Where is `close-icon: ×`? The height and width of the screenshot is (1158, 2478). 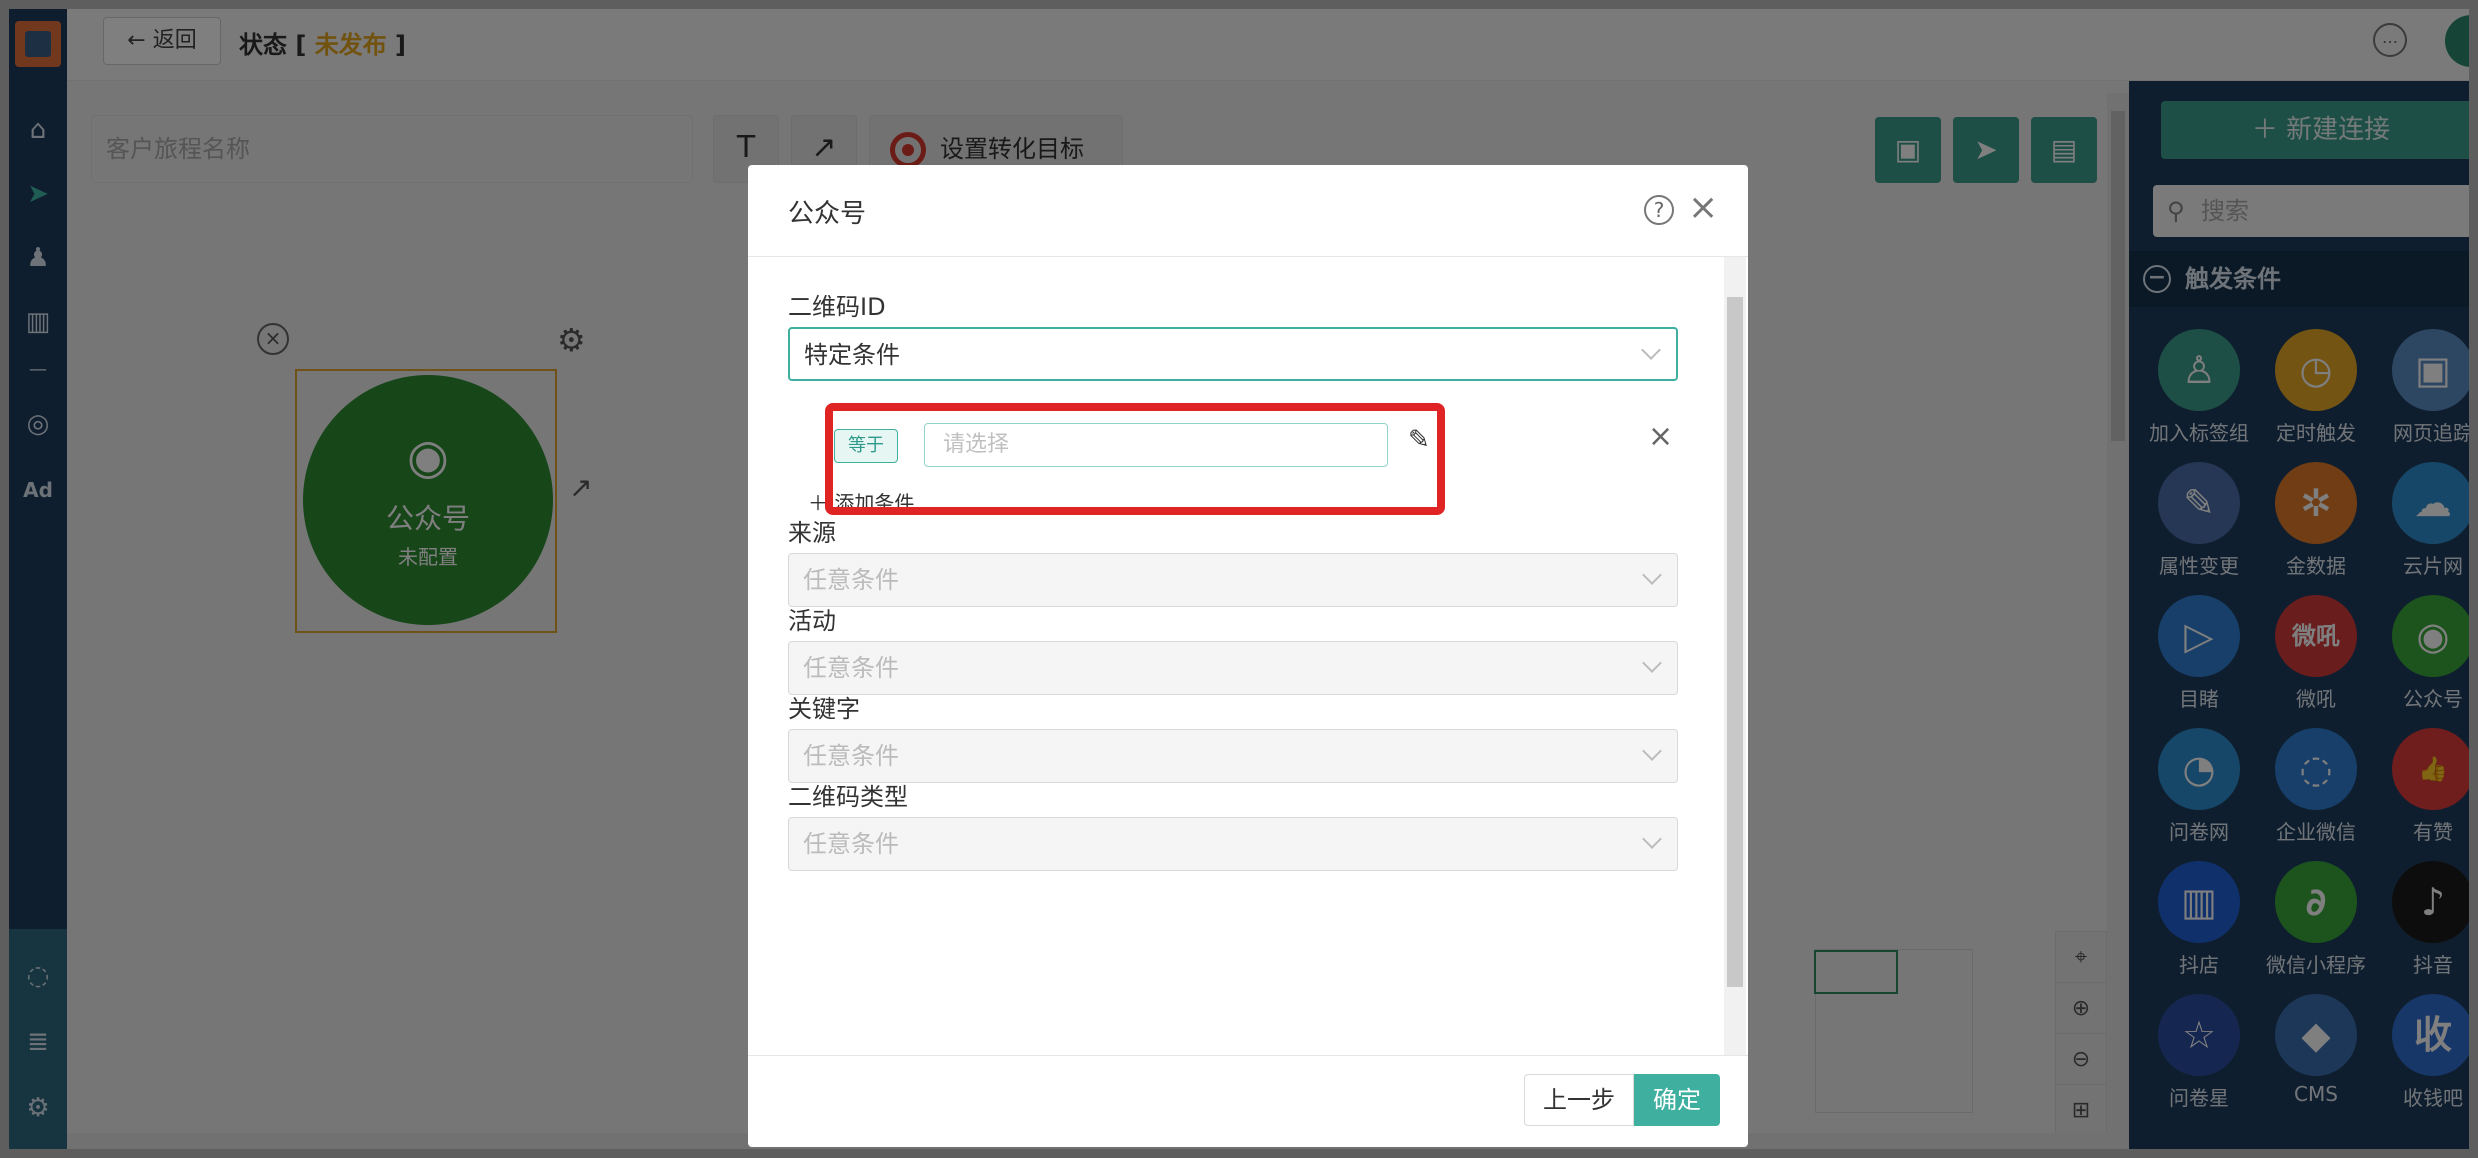 close-icon: × is located at coordinates (1703, 207).